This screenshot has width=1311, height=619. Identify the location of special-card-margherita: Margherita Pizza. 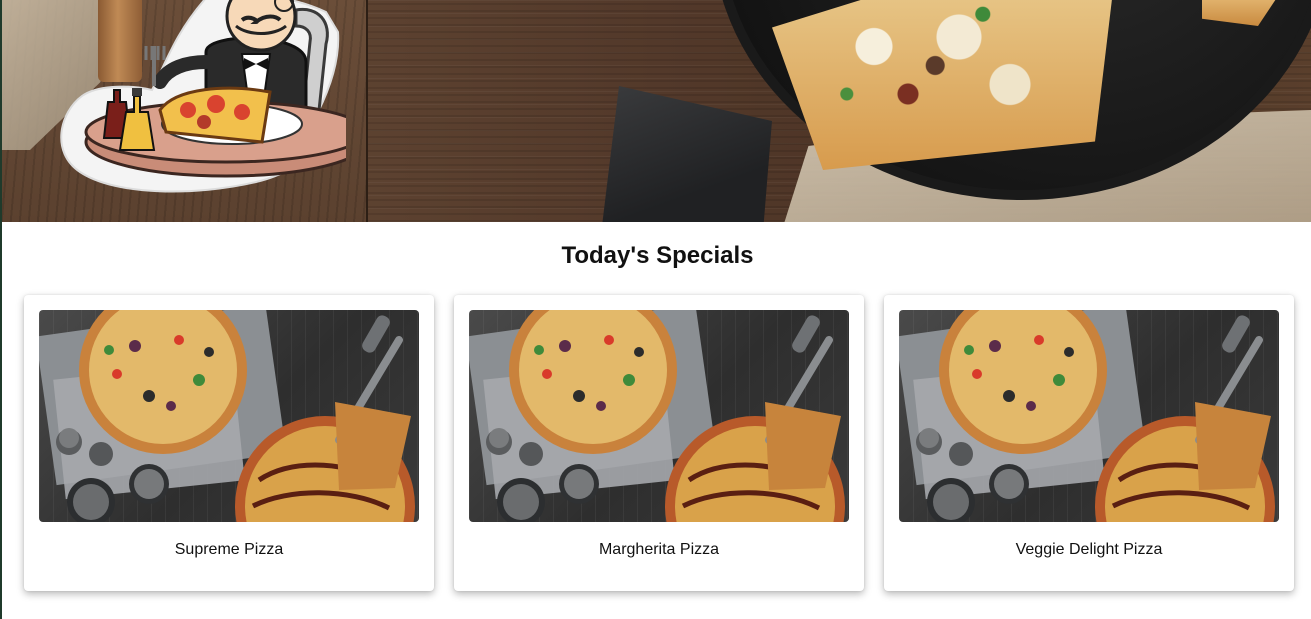
(659, 443).